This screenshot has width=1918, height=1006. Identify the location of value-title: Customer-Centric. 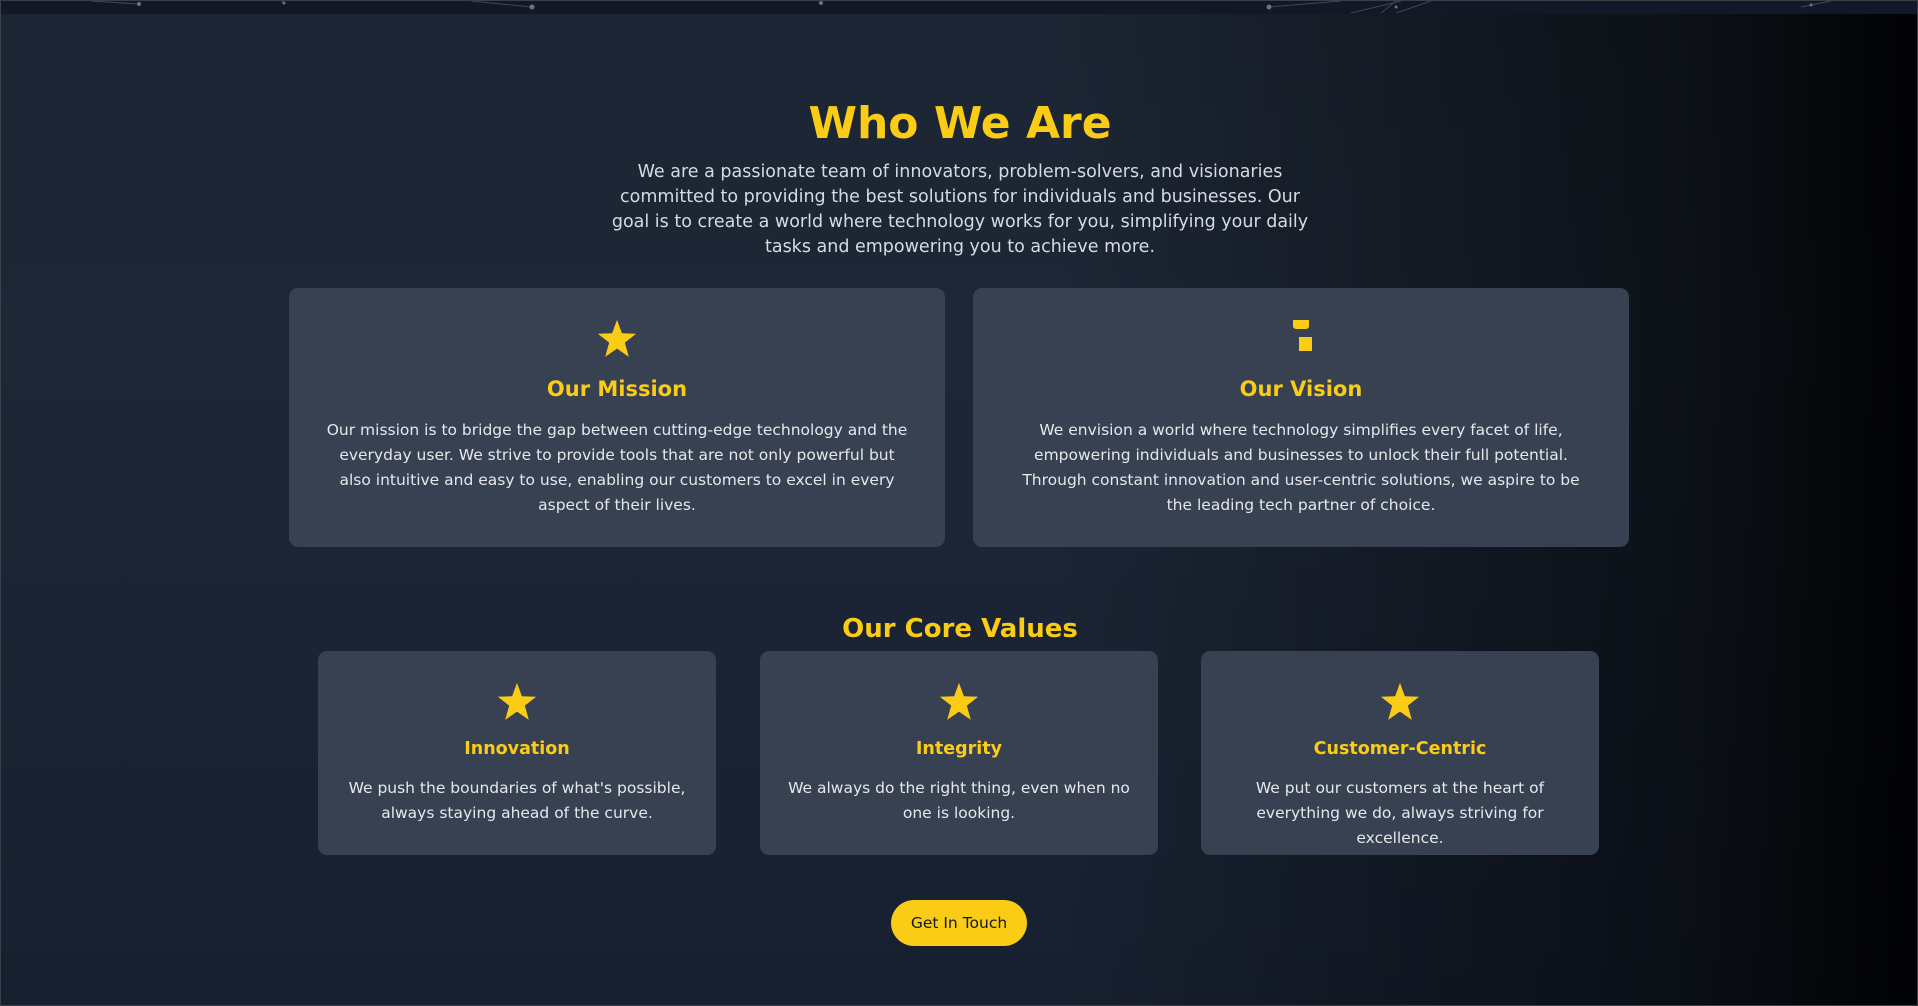
(1400, 749).